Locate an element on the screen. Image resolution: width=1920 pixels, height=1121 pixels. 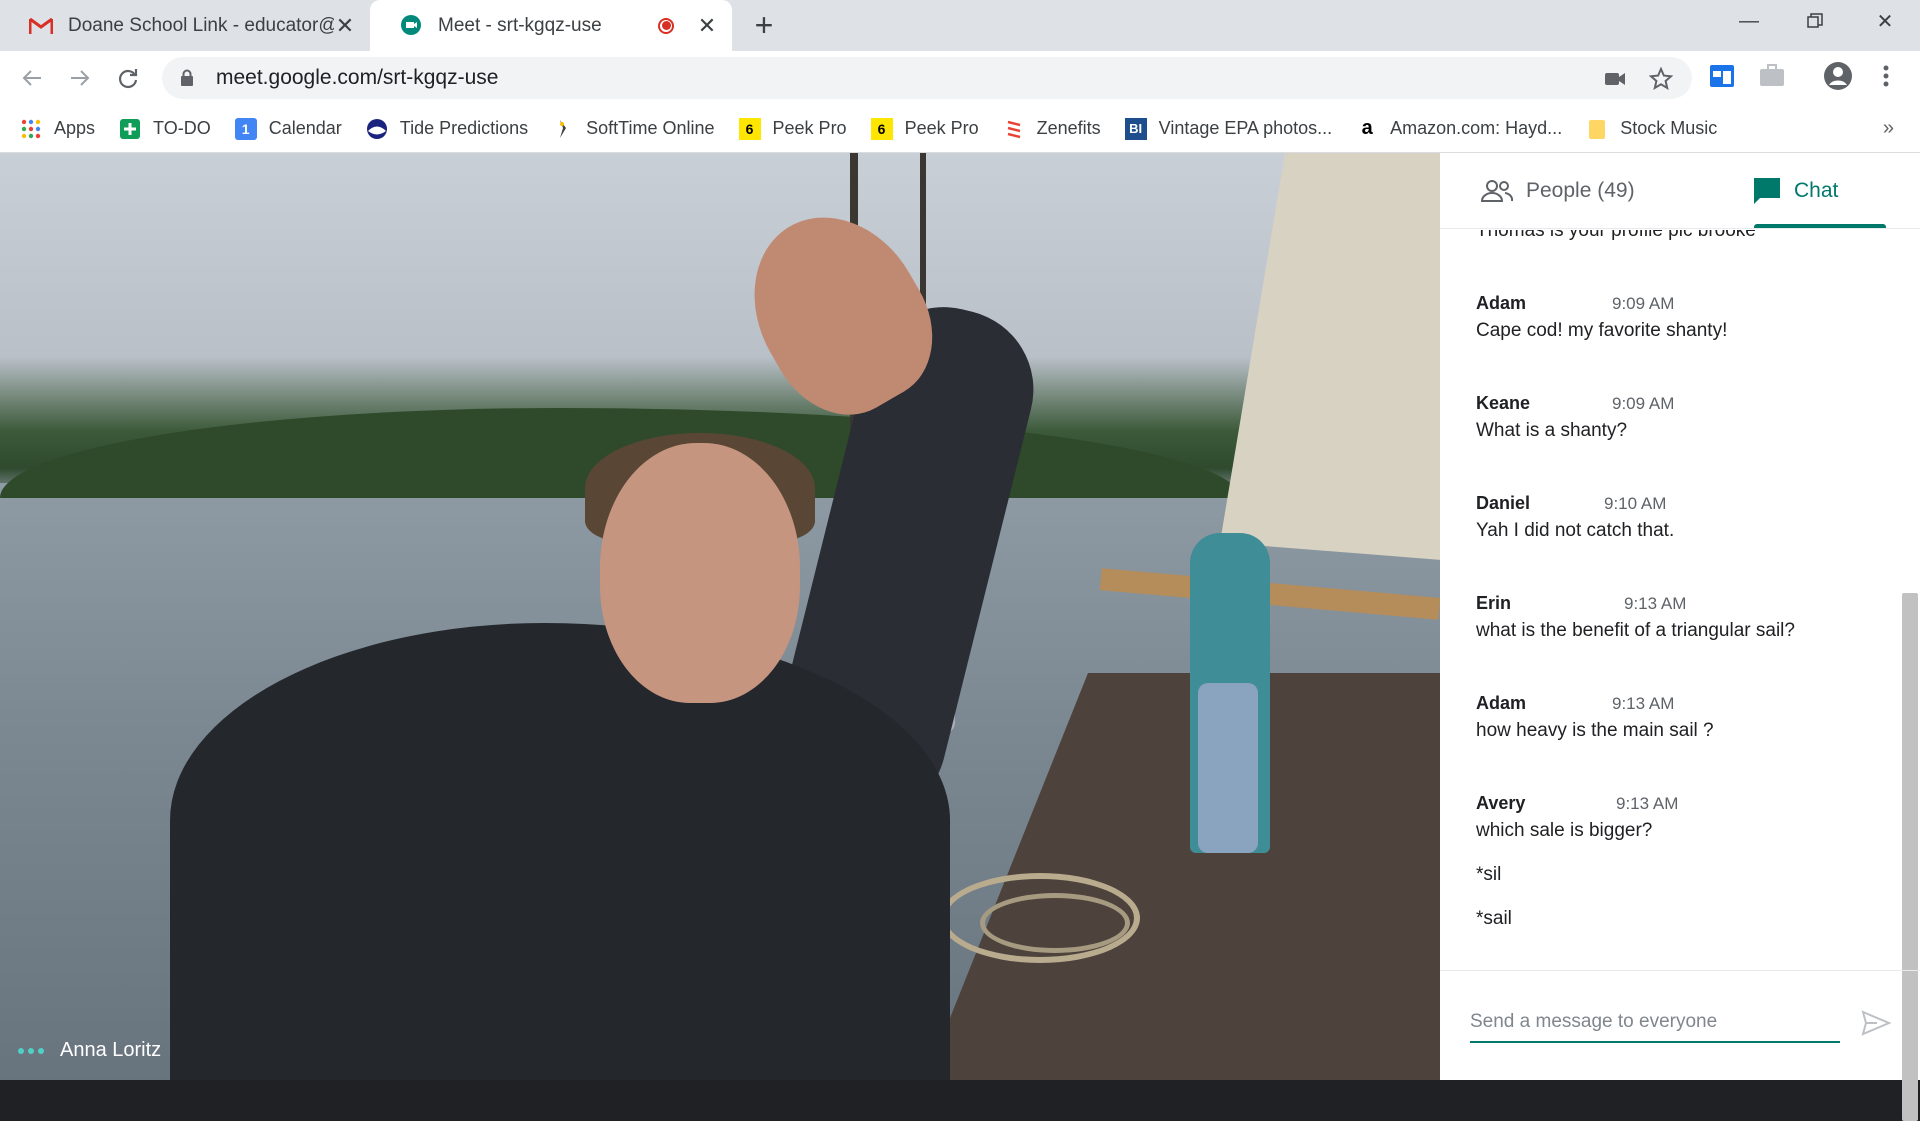
bookmark-star-icon is located at coordinates (1661, 79).